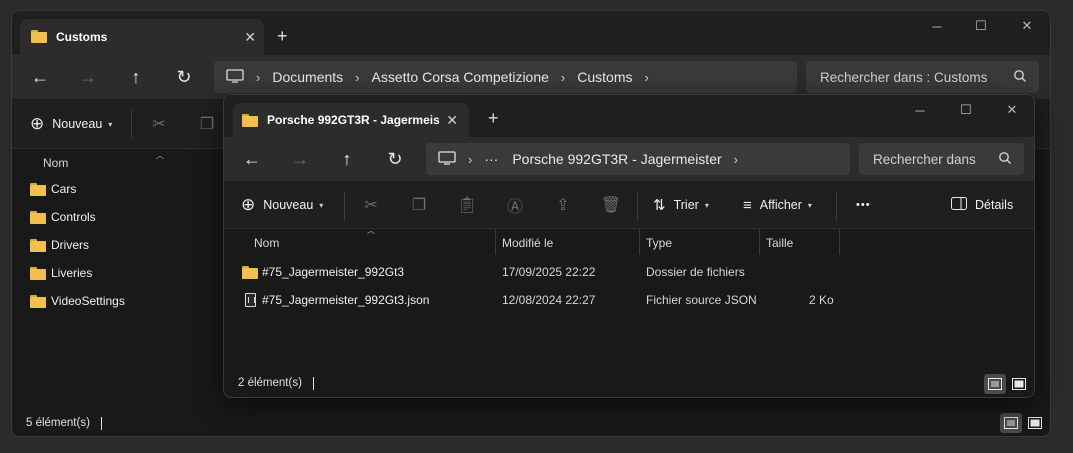 The height and width of the screenshot is (453, 1073). Describe the element at coordinates (695, 272) in the screenshot. I see `cell-type: Dossier de fichiers` at that location.